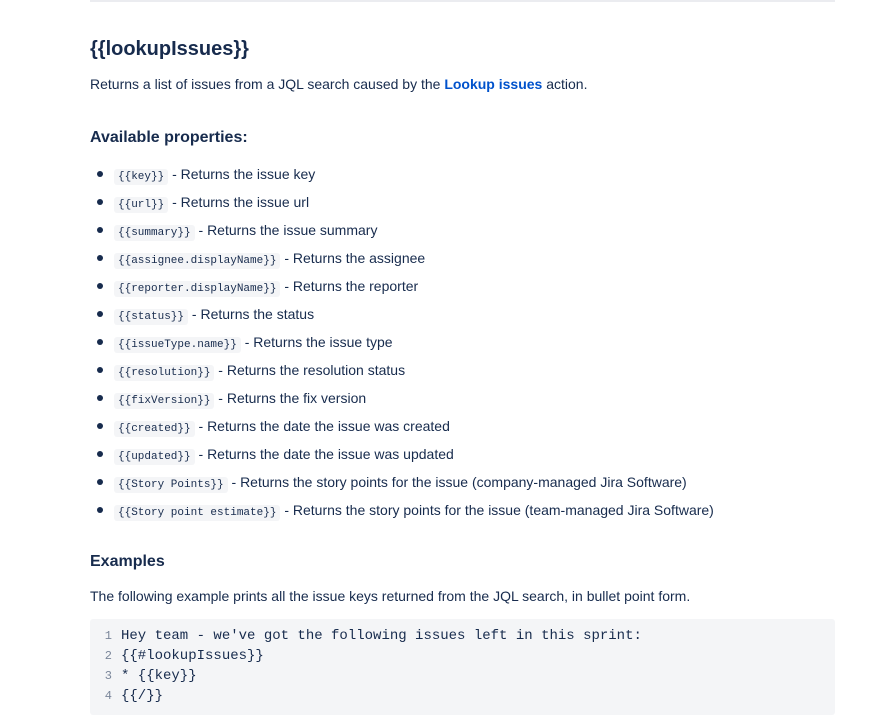  I want to click on property-code: {{url}}, so click(141, 205).